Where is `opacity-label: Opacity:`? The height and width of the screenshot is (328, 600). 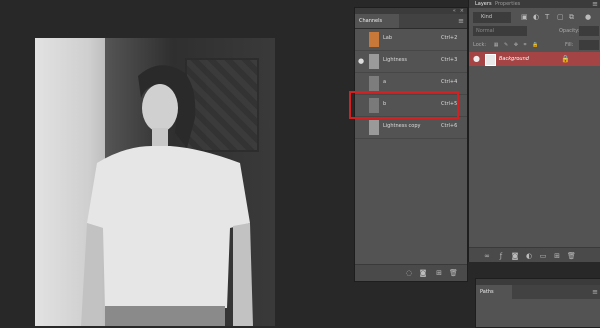
opacity-label: Opacity: is located at coordinates (569, 31).